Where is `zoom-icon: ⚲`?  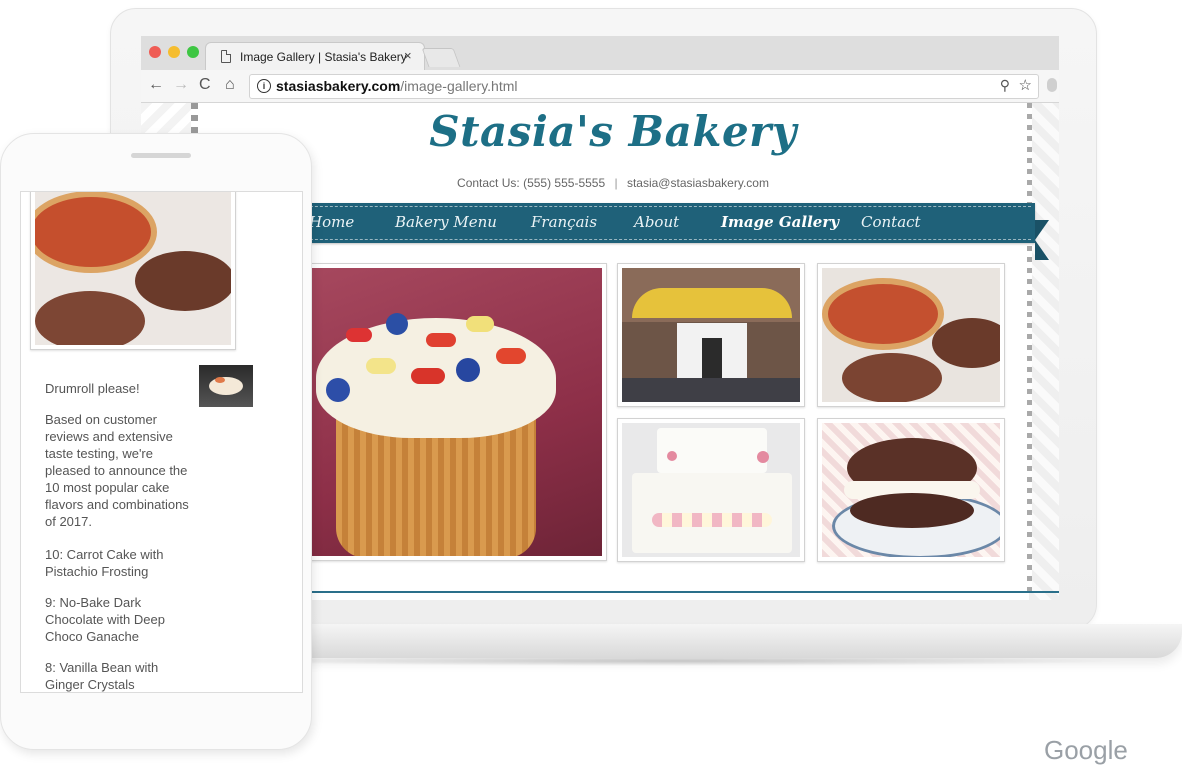 zoom-icon: ⚲ is located at coordinates (1005, 85).